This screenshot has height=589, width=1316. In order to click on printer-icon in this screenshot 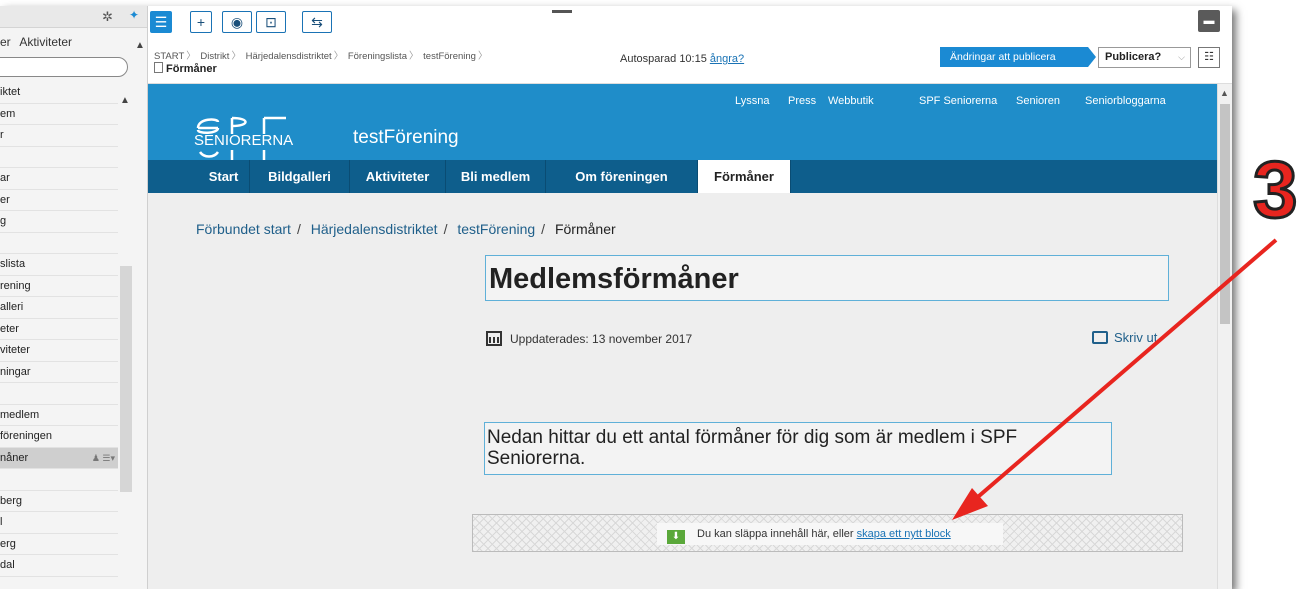, I will do `click(1100, 337)`.